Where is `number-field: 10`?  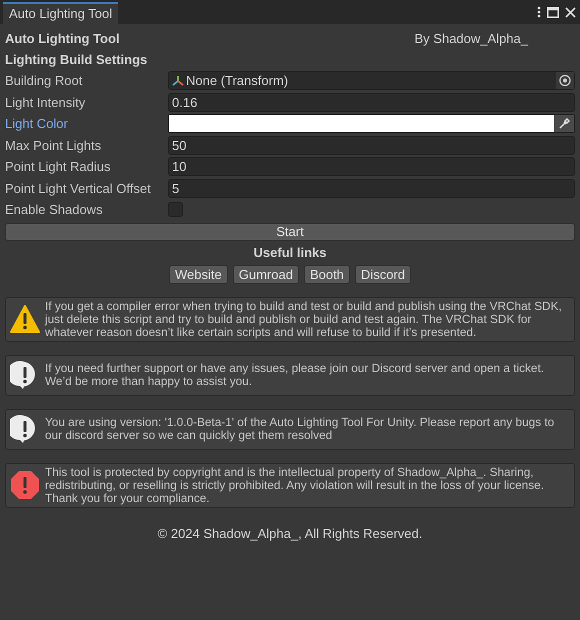
number-field: 10 is located at coordinates (371, 166).